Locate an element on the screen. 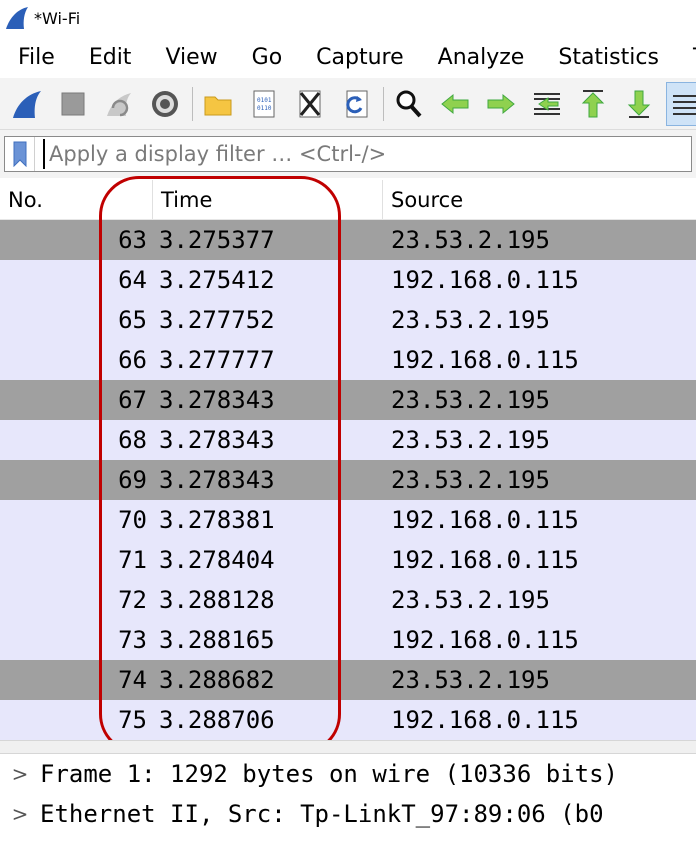  save-file-button: 0101 0110 is located at coordinates (264, 104).